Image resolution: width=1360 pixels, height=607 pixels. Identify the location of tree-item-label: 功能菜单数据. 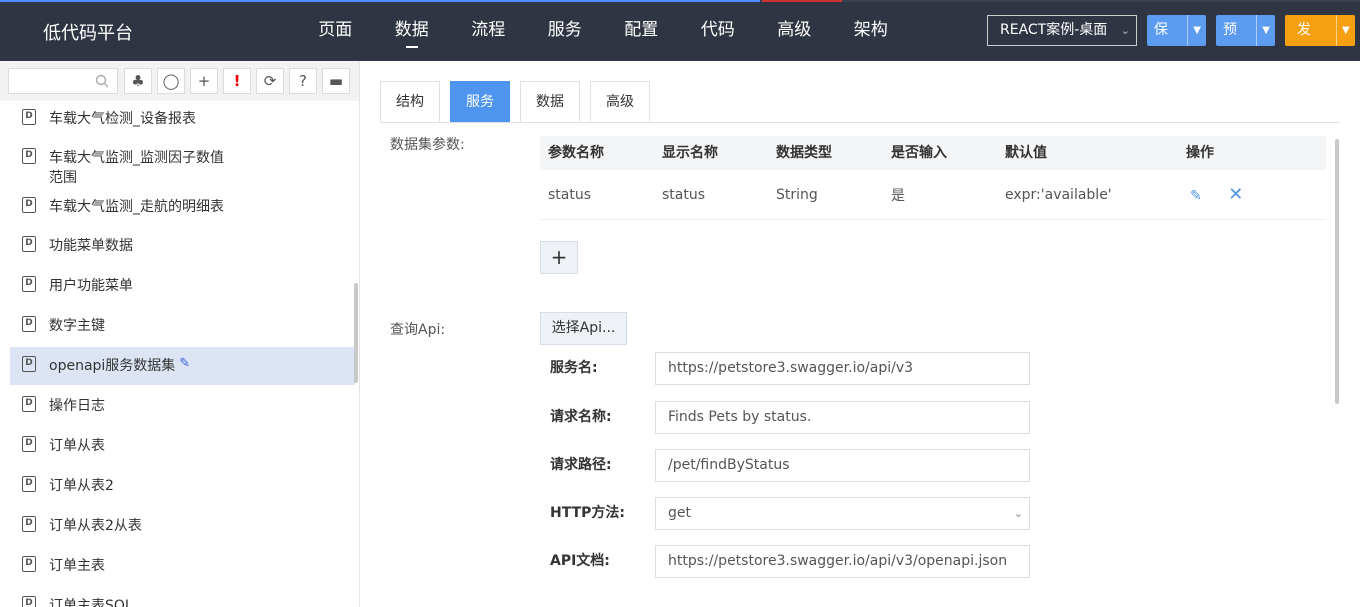
(91, 246).